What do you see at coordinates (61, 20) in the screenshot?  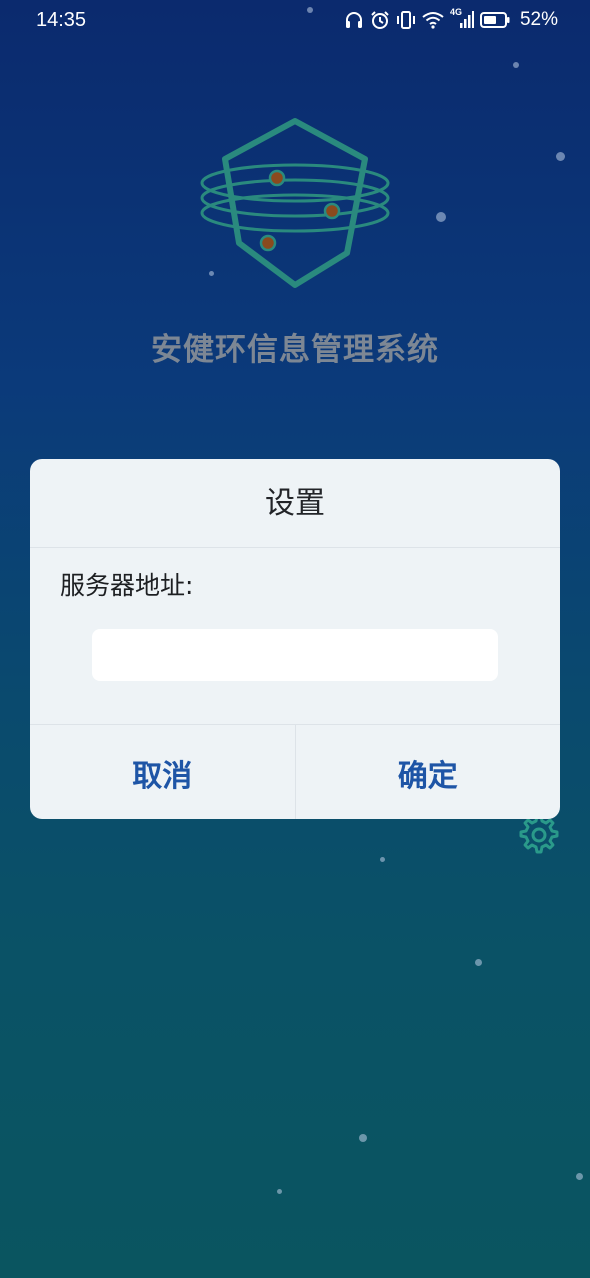 I see `status-time: 14:35` at bounding box center [61, 20].